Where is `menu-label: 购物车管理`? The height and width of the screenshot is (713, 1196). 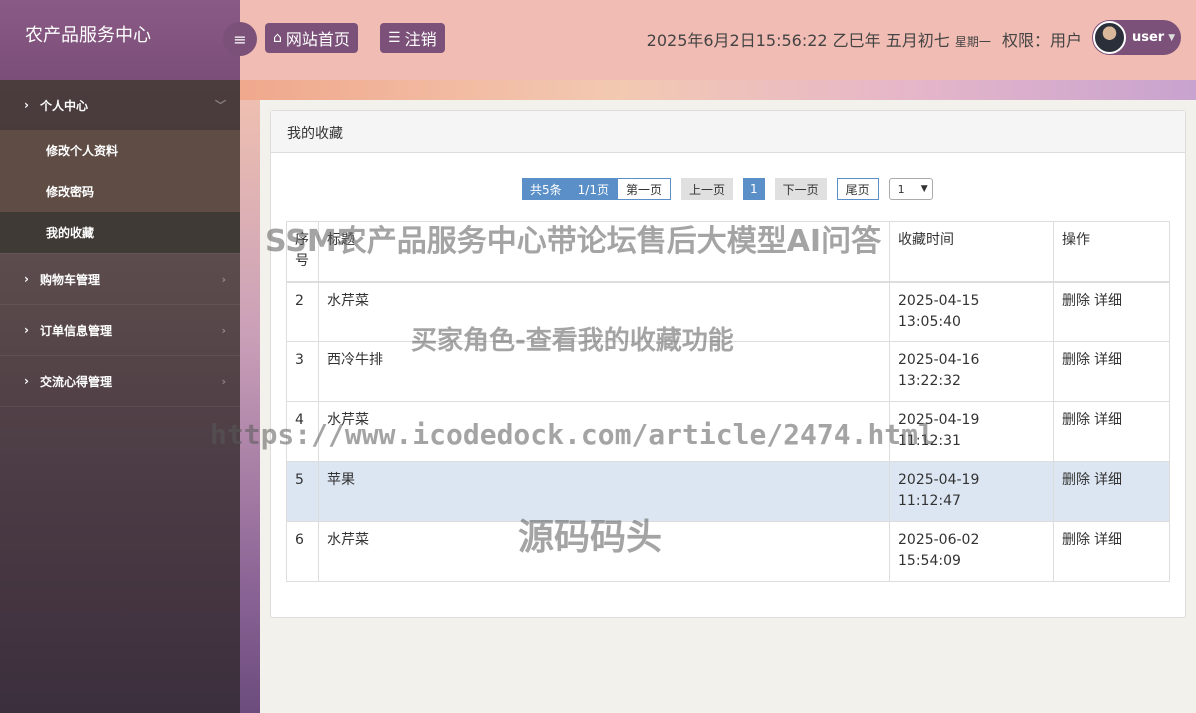 menu-label: 购物车管理 is located at coordinates (70, 279).